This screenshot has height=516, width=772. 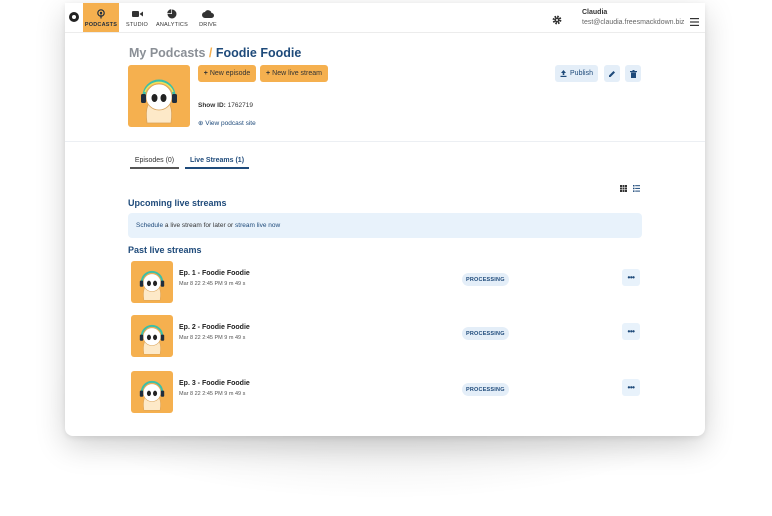 I want to click on nav-drive: DRIVE, so click(x=208, y=17).